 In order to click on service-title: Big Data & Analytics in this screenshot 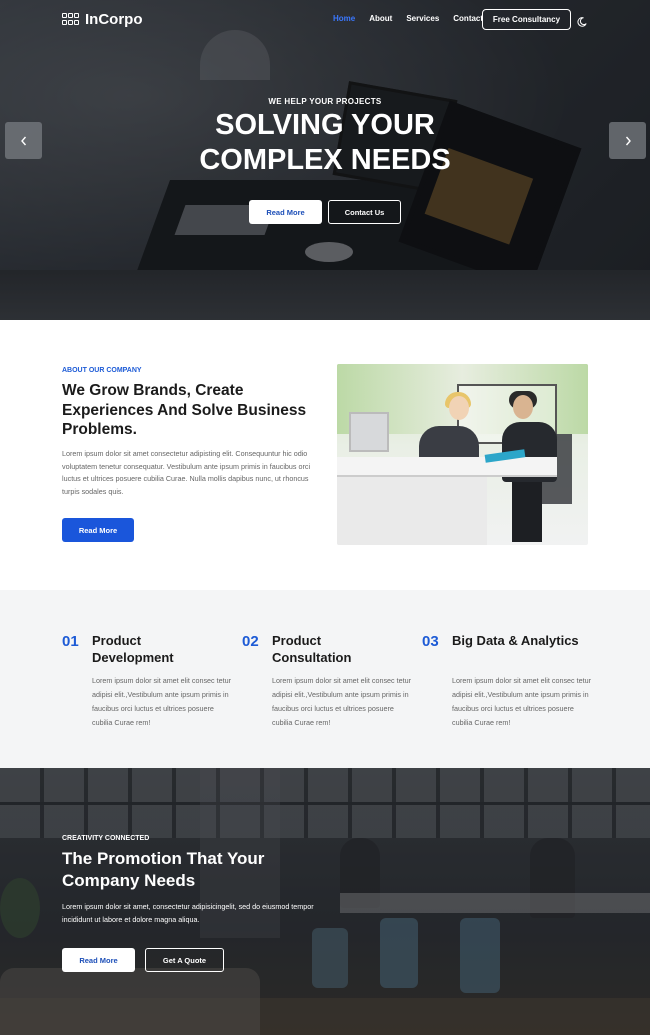, I will do `click(515, 640)`.